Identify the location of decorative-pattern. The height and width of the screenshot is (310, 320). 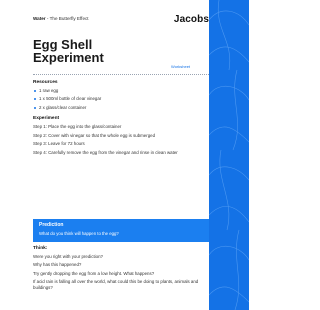
(229, 155).